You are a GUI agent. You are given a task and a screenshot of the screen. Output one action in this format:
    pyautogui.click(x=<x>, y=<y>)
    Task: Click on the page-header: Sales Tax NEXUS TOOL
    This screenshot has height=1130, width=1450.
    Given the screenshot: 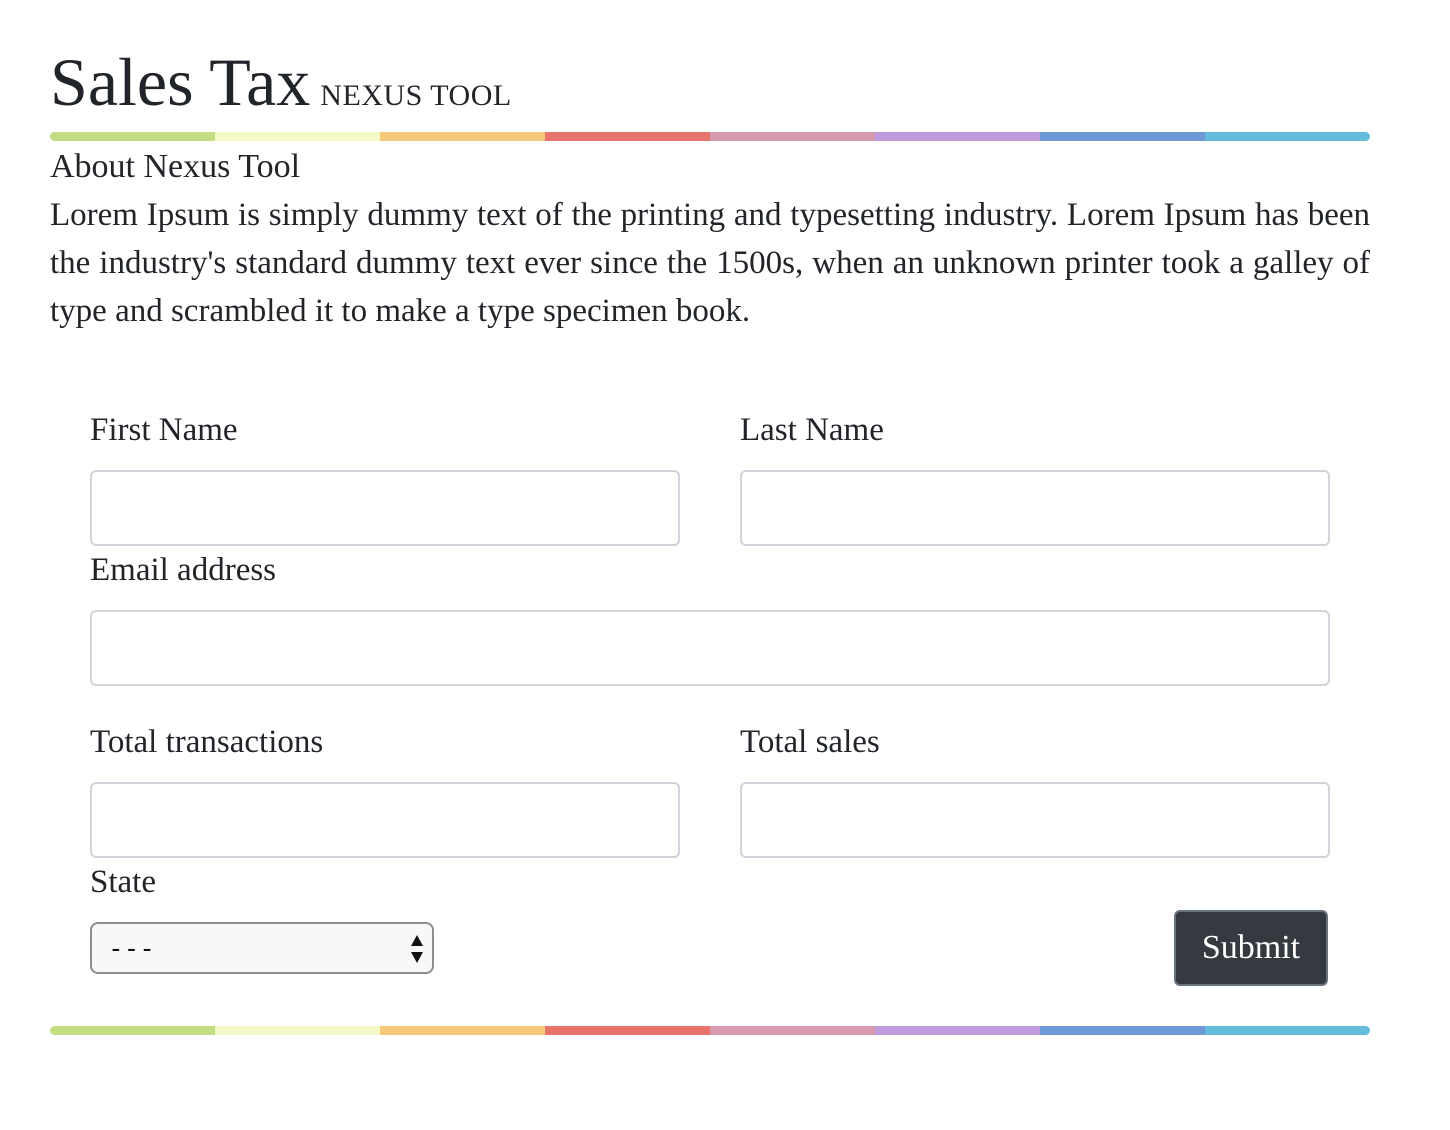 What is the action you would take?
    pyautogui.click(x=281, y=82)
    